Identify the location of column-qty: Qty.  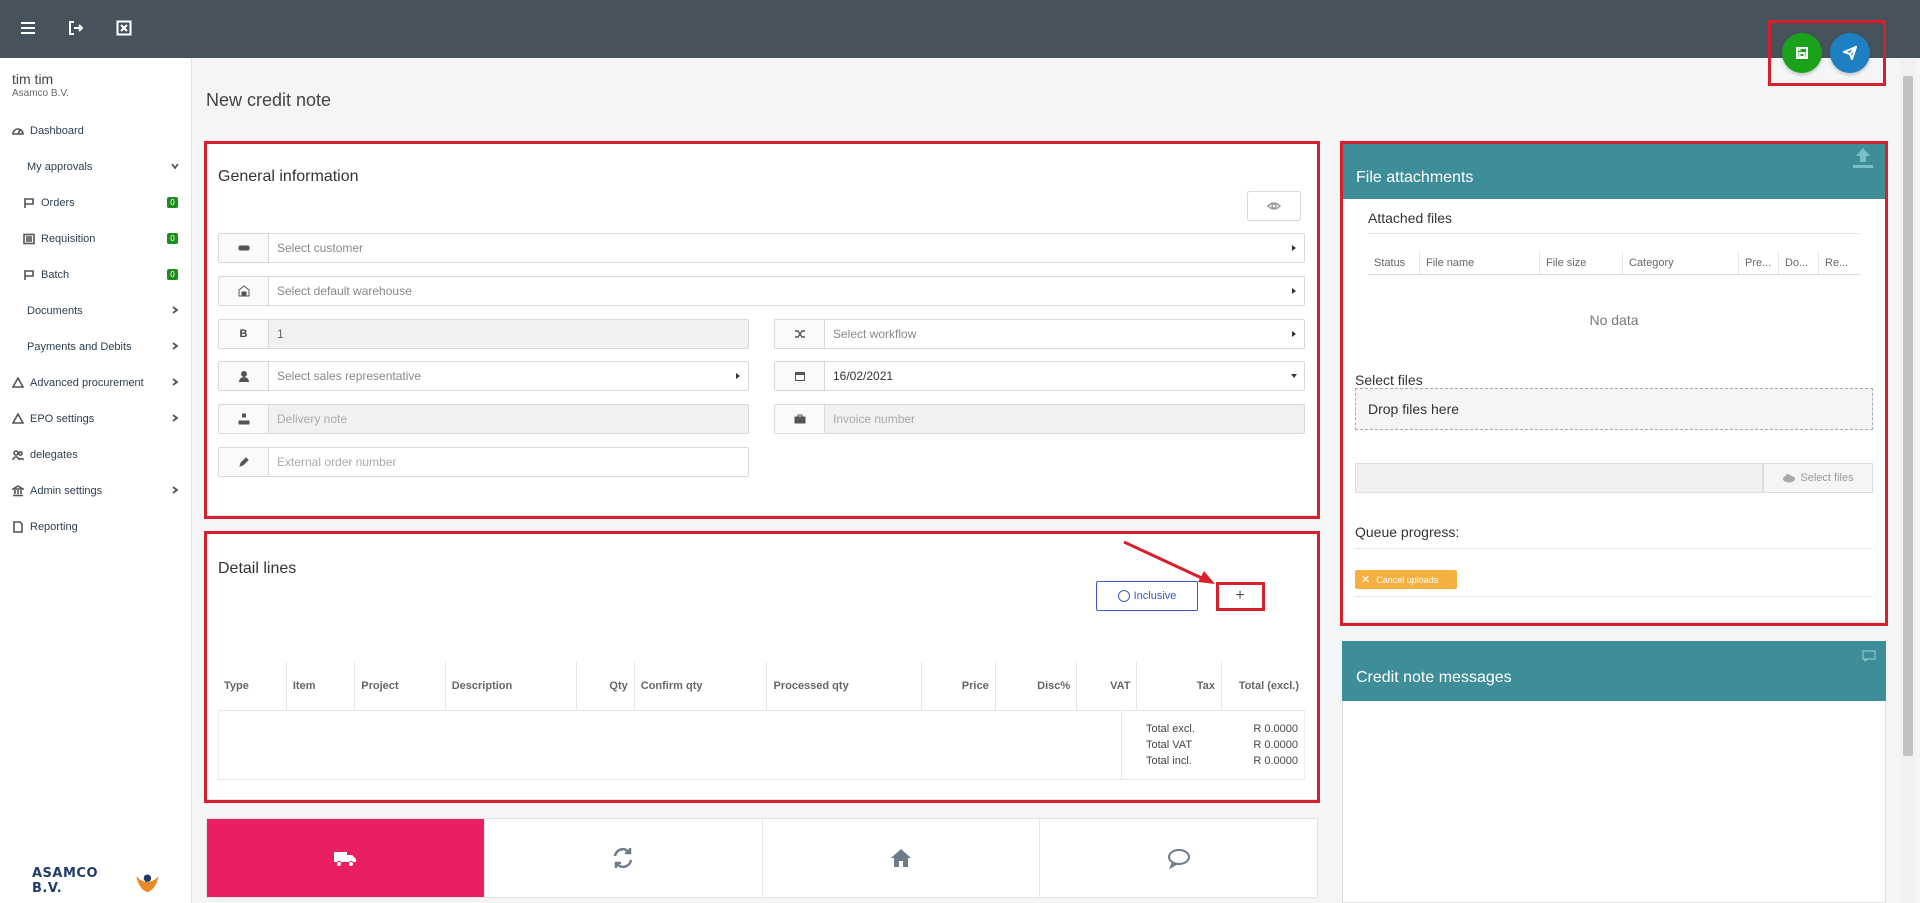
(605, 686).